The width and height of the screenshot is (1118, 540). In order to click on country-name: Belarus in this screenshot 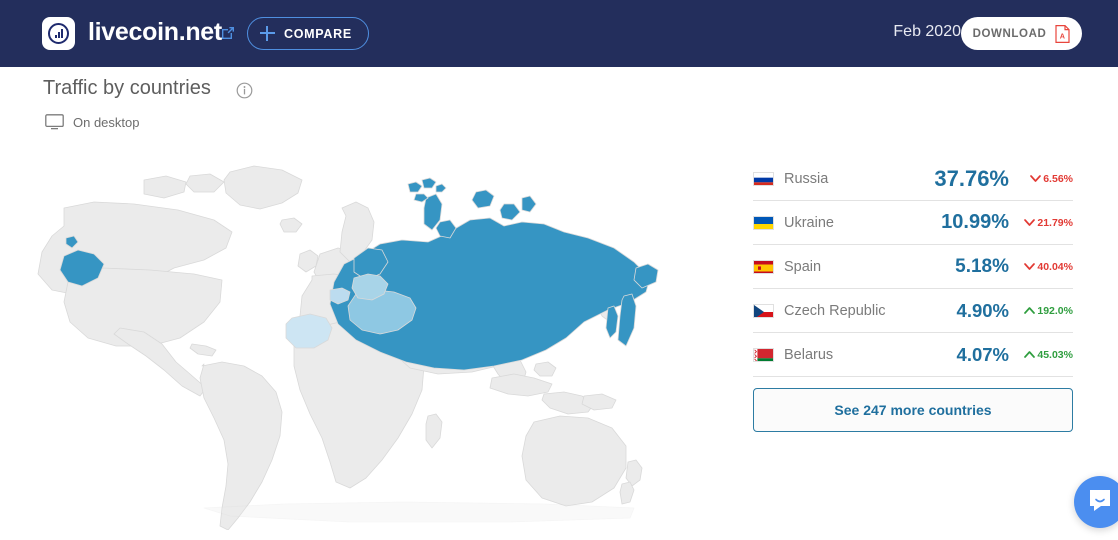, I will do `click(809, 354)`.